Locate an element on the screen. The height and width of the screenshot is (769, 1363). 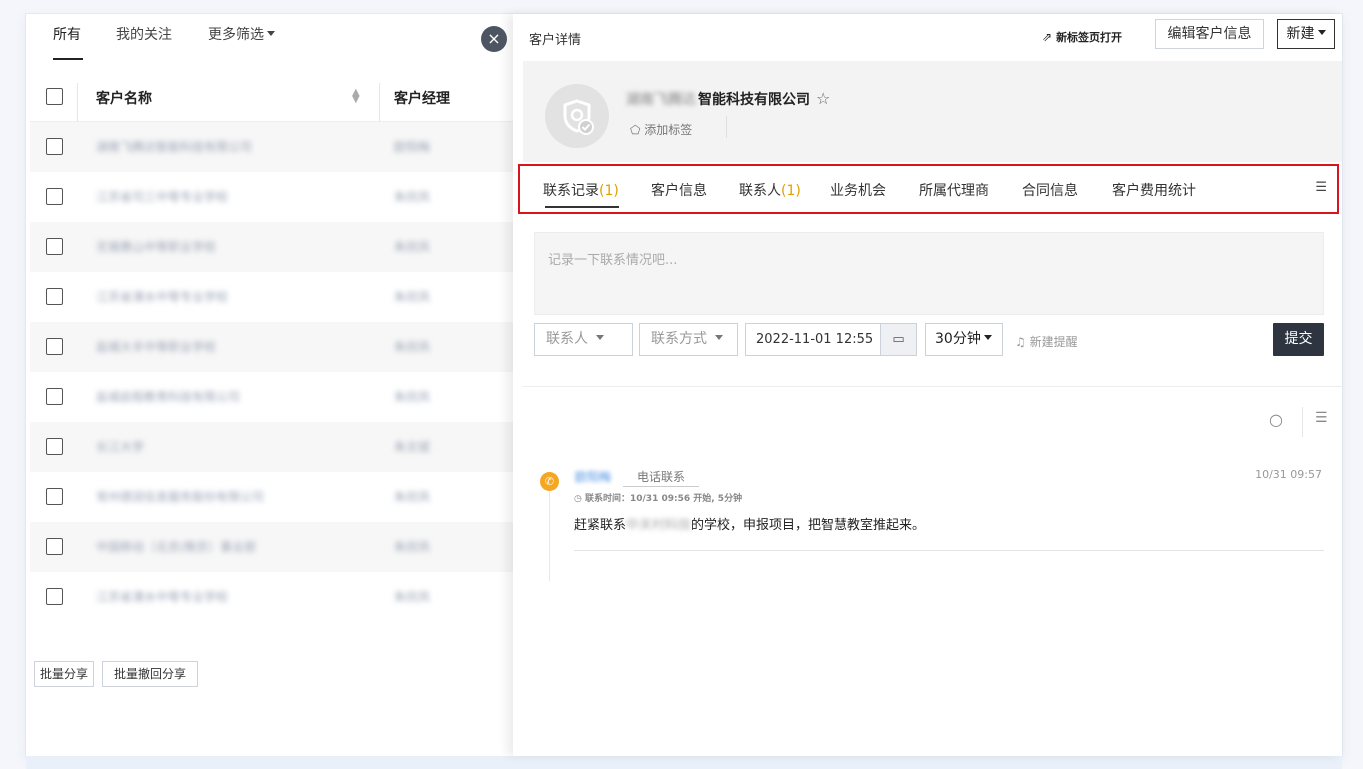
customer-name-cell: 无锡惠山中等职业学校 is located at coordinates (156, 246).